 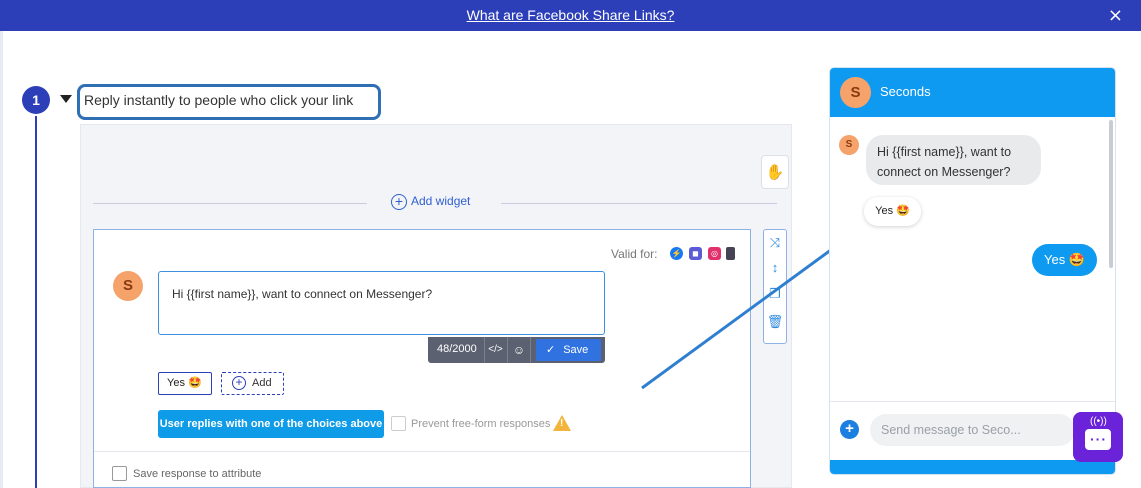 I want to click on add-choice-label: Add, so click(x=262, y=383).